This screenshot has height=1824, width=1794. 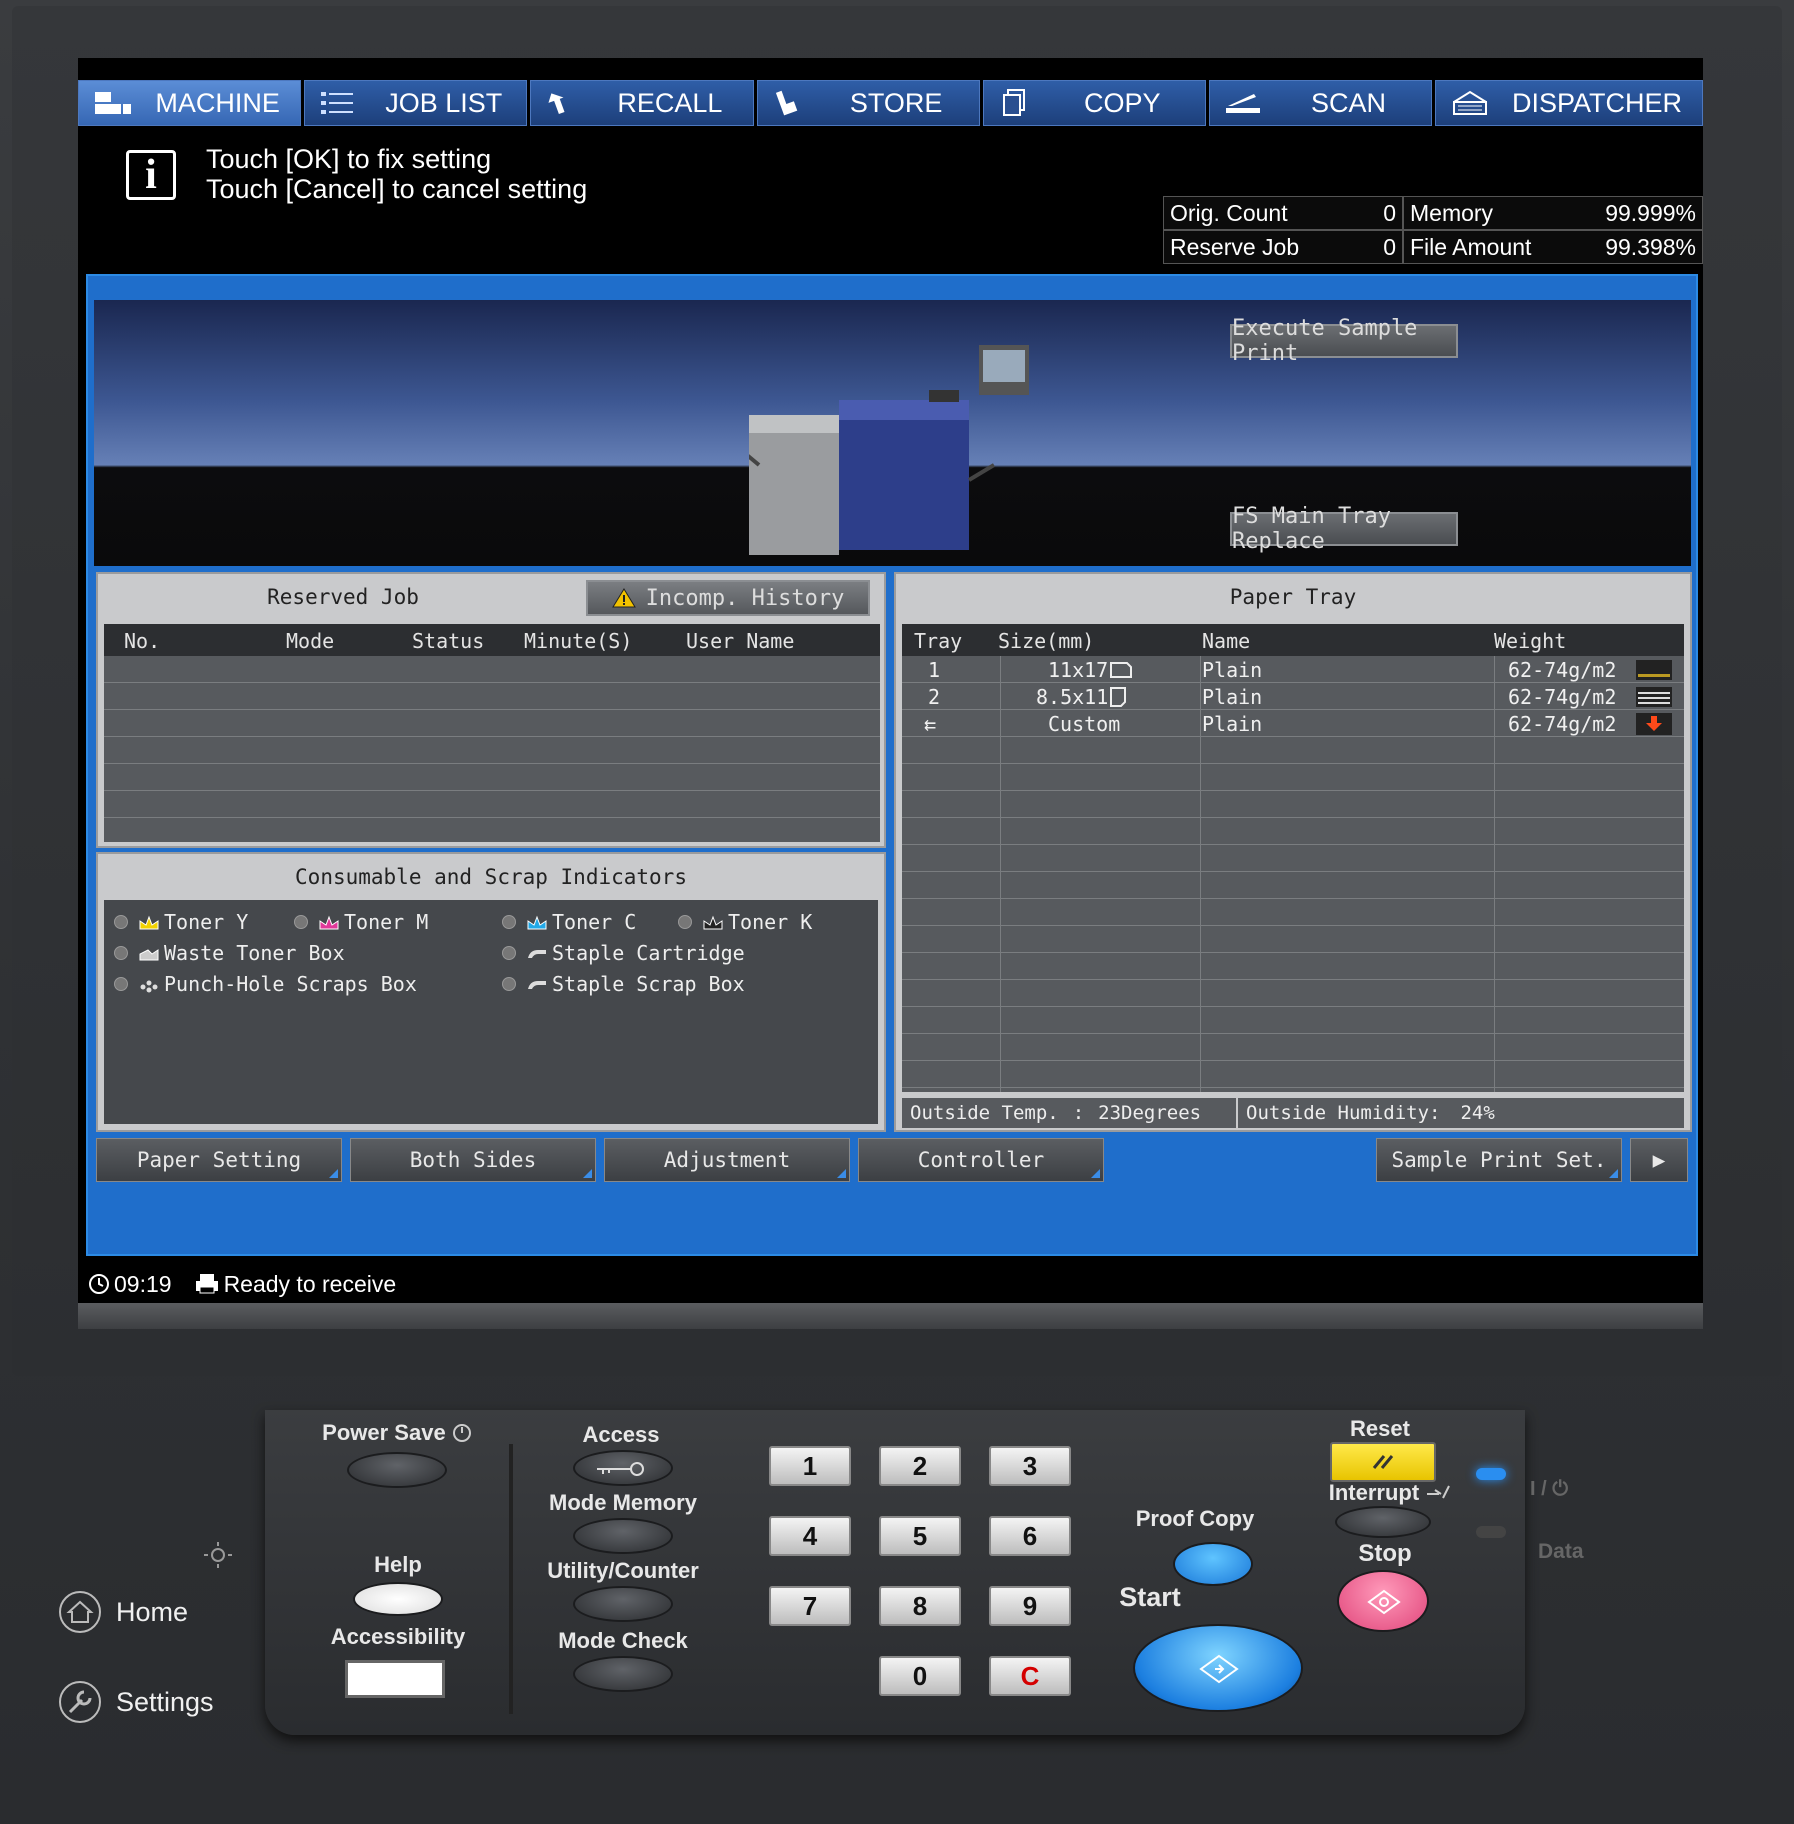 What do you see at coordinates (1654, 670) in the screenshot?
I see `paper-level-icon` at bounding box center [1654, 670].